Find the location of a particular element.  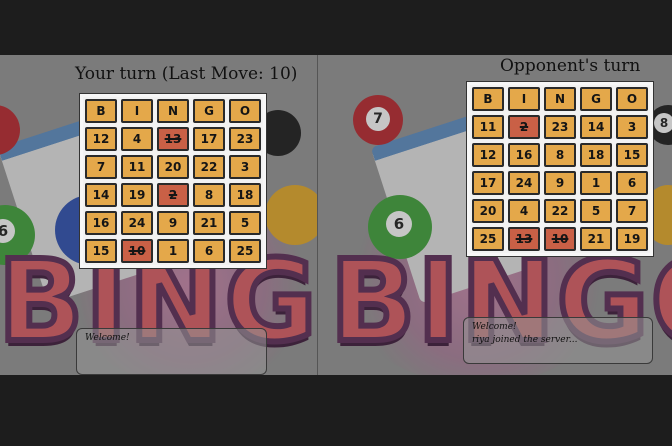

bingo-cell-marked: 2 is located at coordinates (173, 195).